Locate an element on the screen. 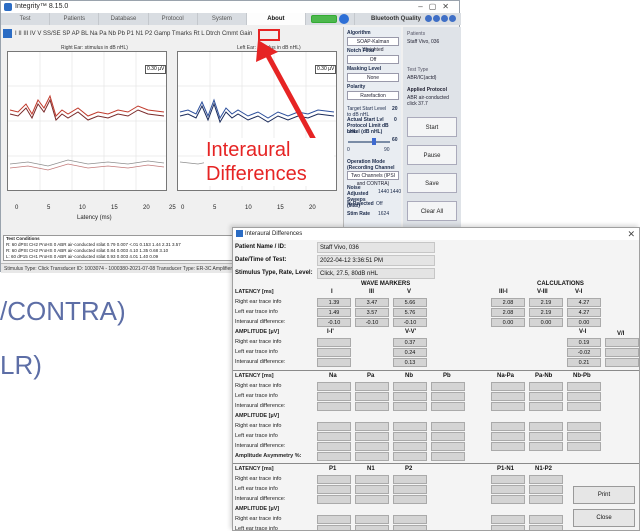 This screenshot has height=531, width=640. latency-cell: -0.10 is located at coordinates (372, 322).